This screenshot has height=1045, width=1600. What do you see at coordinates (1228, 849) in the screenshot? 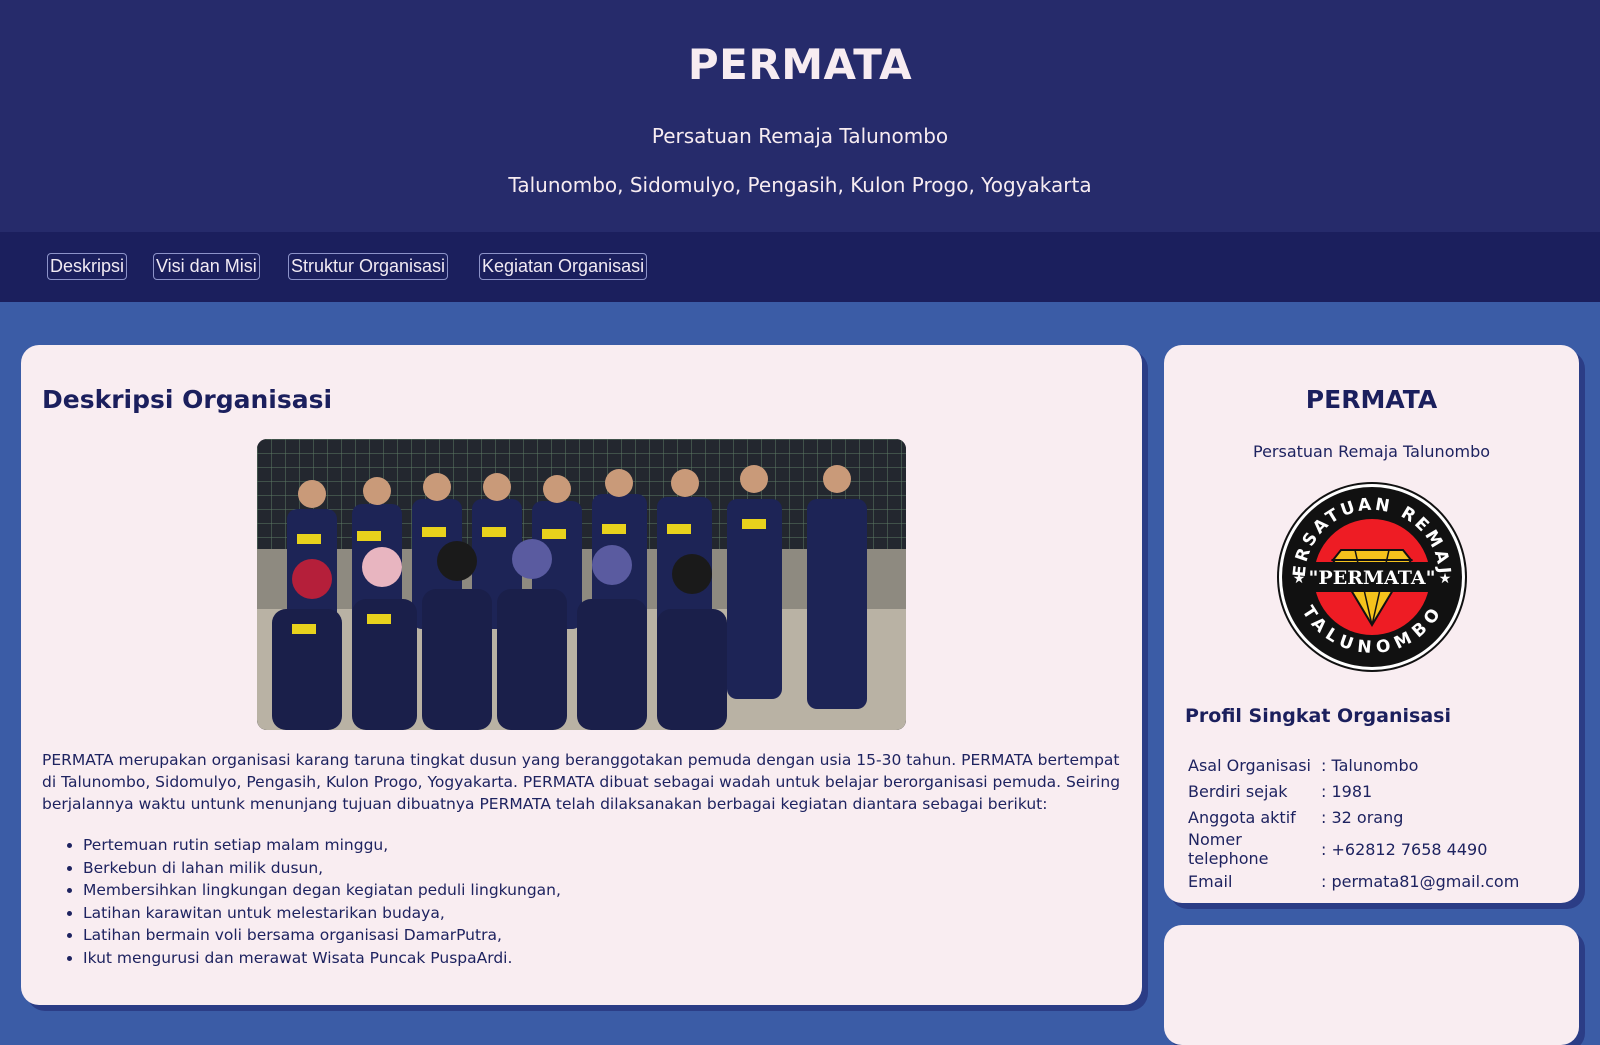
I see `profile-key: Nomer telephone` at bounding box center [1228, 849].